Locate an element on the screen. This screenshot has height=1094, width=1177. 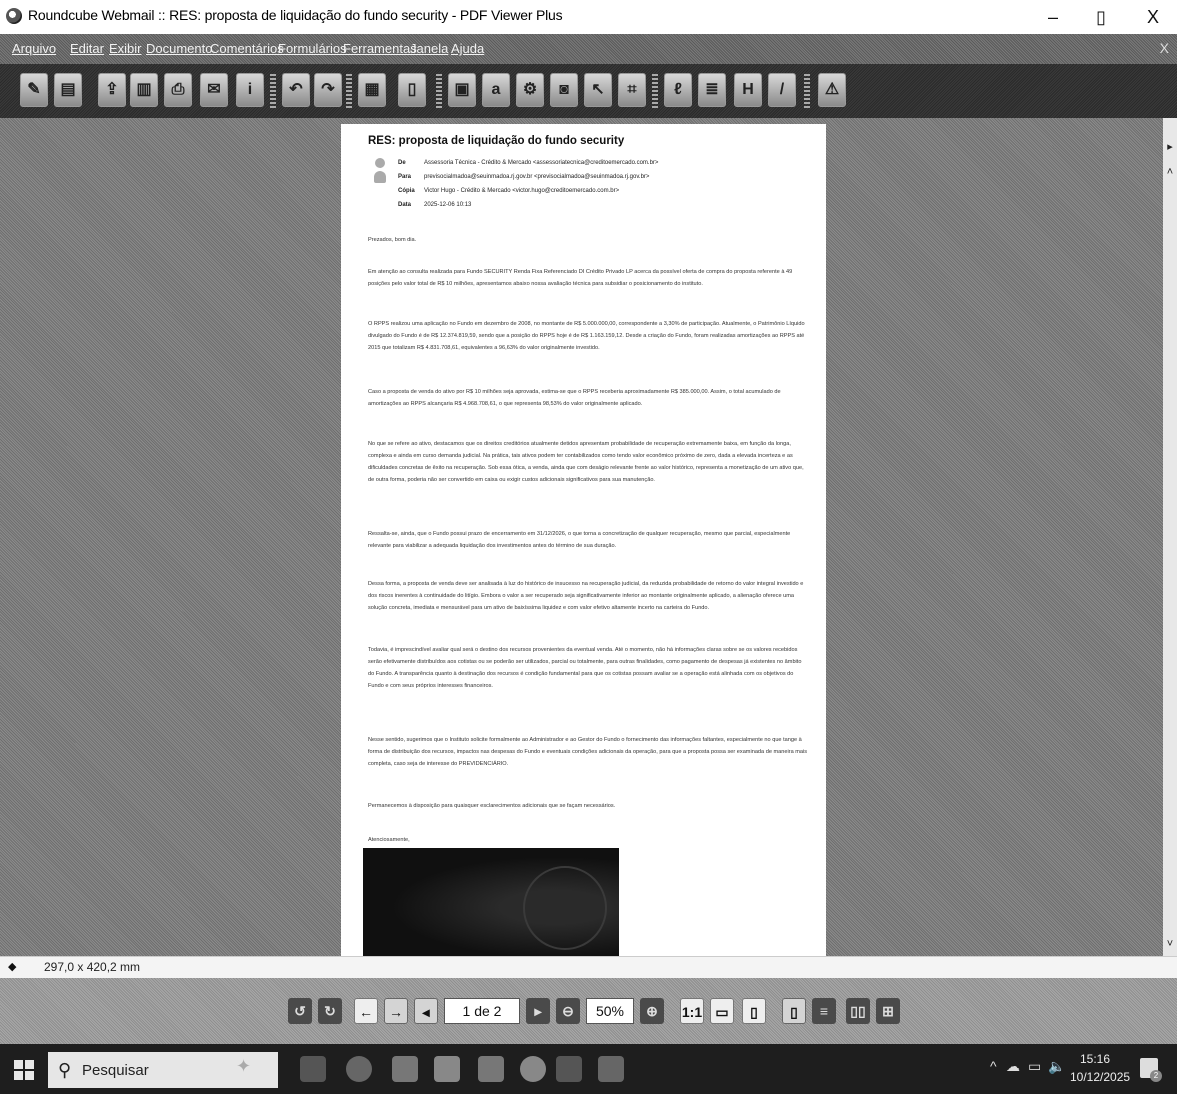
menu-exibir: Exibir is located at coordinates (125, 48).